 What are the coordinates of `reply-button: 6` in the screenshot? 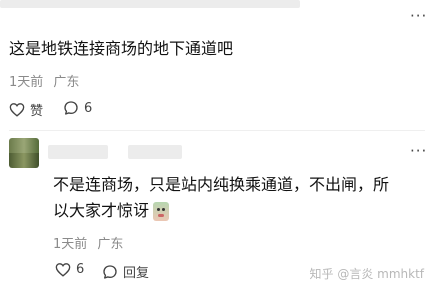 It's located at (77, 108).